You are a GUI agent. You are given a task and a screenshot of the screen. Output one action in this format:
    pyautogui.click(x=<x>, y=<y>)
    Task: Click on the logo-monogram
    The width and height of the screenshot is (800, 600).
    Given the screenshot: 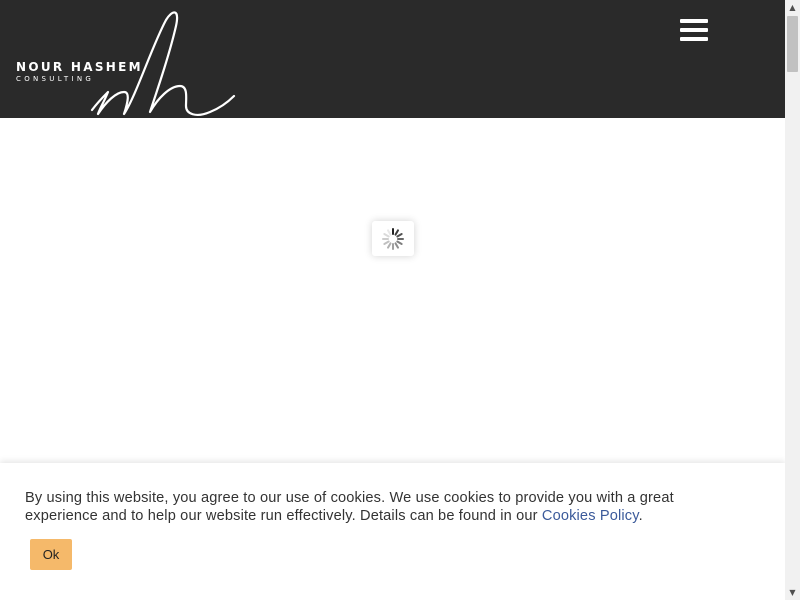 What is the action you would take?
    pyautogui.click(x=163, y=63)
    